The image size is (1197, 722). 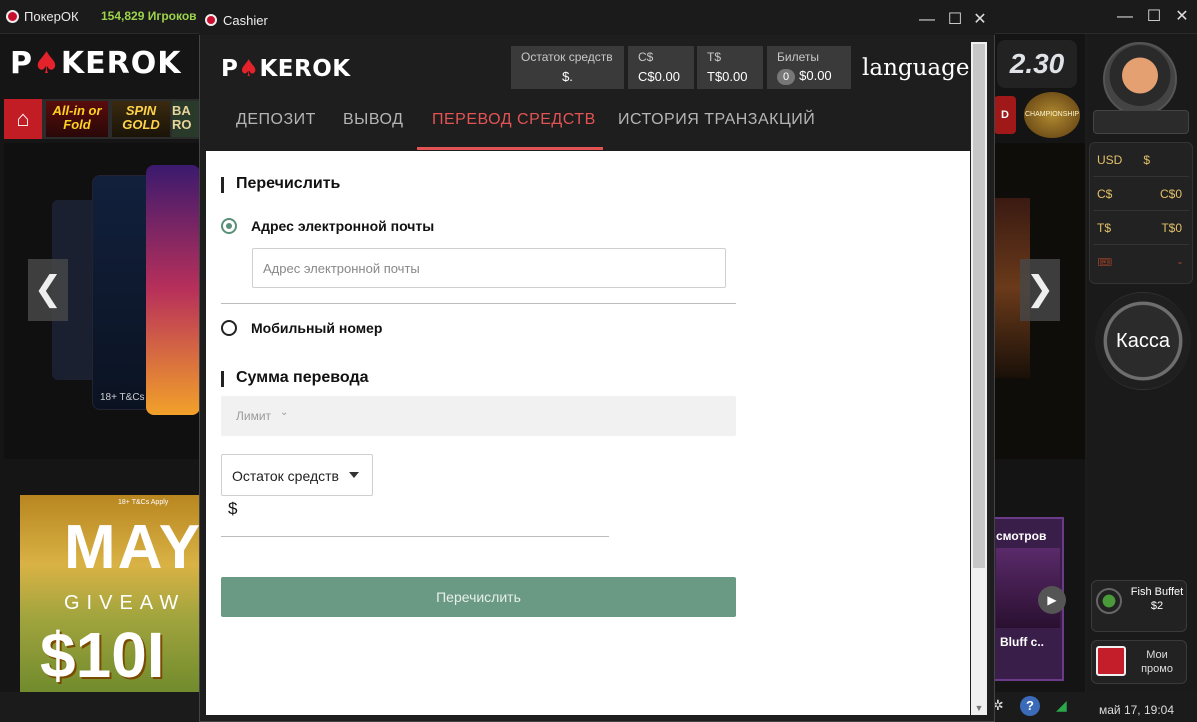 I want to click on balance-cad-value: C$0.00, so click(x=659, y=76).